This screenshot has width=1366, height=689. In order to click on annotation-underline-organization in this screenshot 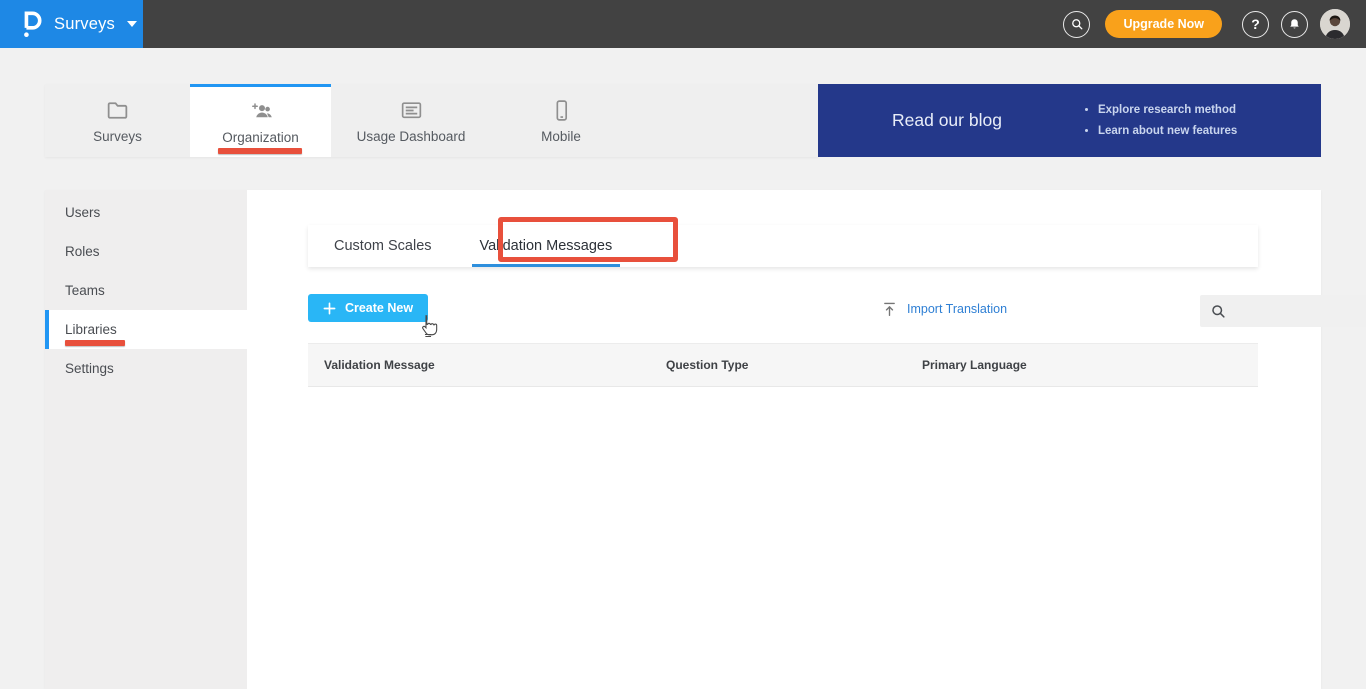, I will do `click(260, 151)`.